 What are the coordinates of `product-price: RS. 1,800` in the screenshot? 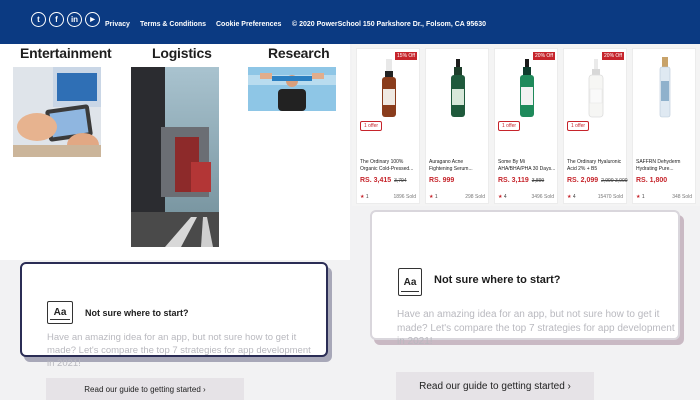 It's located at (652, 180).